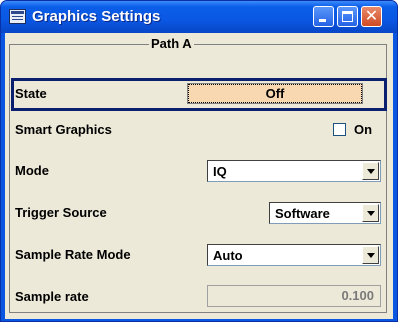 This screenshot has width=398, height=322. What do you see at coordinates (73, 254) in the screenshot?
I see `sample-rate-mode-label: Sample Rate Mode` at bounding box center [73, 254].